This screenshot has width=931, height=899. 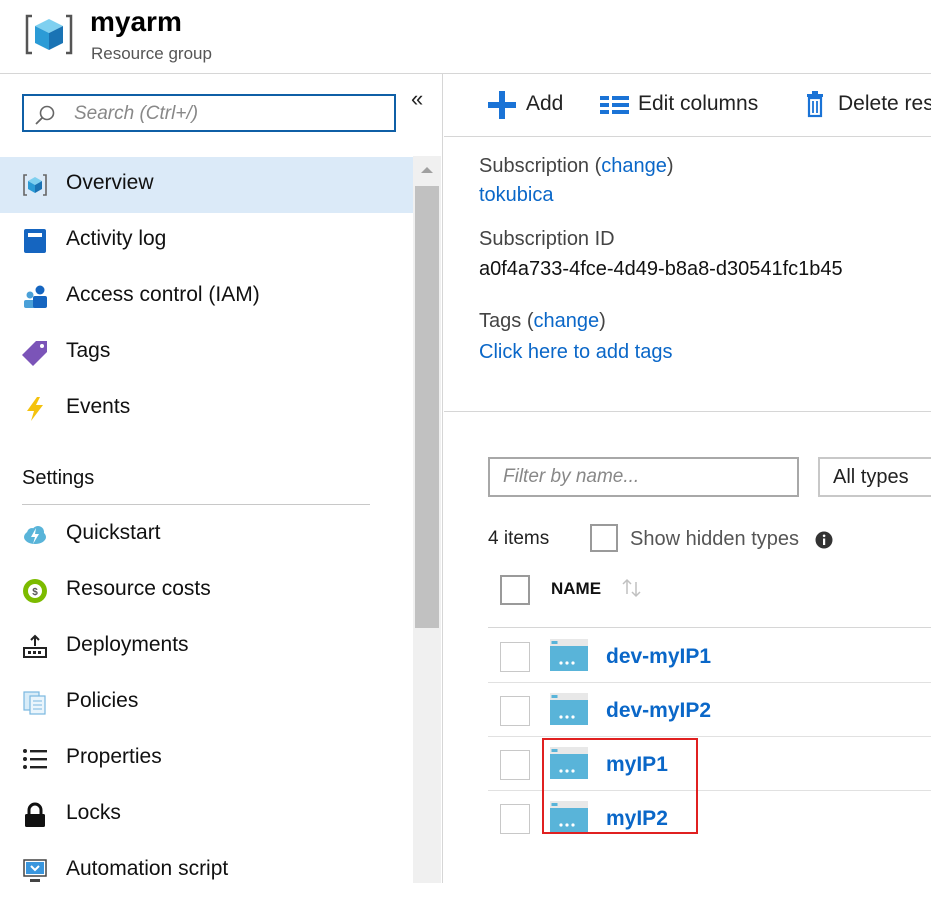 I want to click on subscription-id-label: Subscription ID, so click(x=547, y=239).